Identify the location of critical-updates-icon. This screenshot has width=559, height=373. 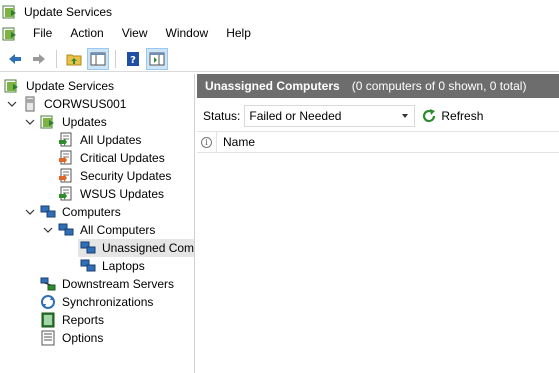
(65, 157).